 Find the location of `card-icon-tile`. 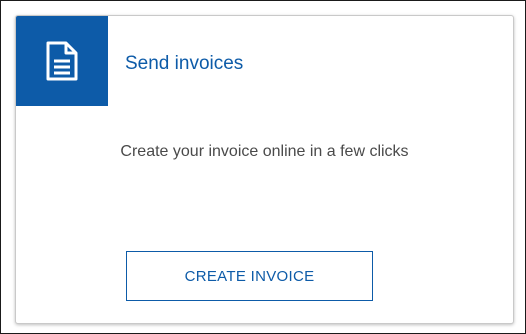

card-icon-tile is located at coordinates (62, 61).